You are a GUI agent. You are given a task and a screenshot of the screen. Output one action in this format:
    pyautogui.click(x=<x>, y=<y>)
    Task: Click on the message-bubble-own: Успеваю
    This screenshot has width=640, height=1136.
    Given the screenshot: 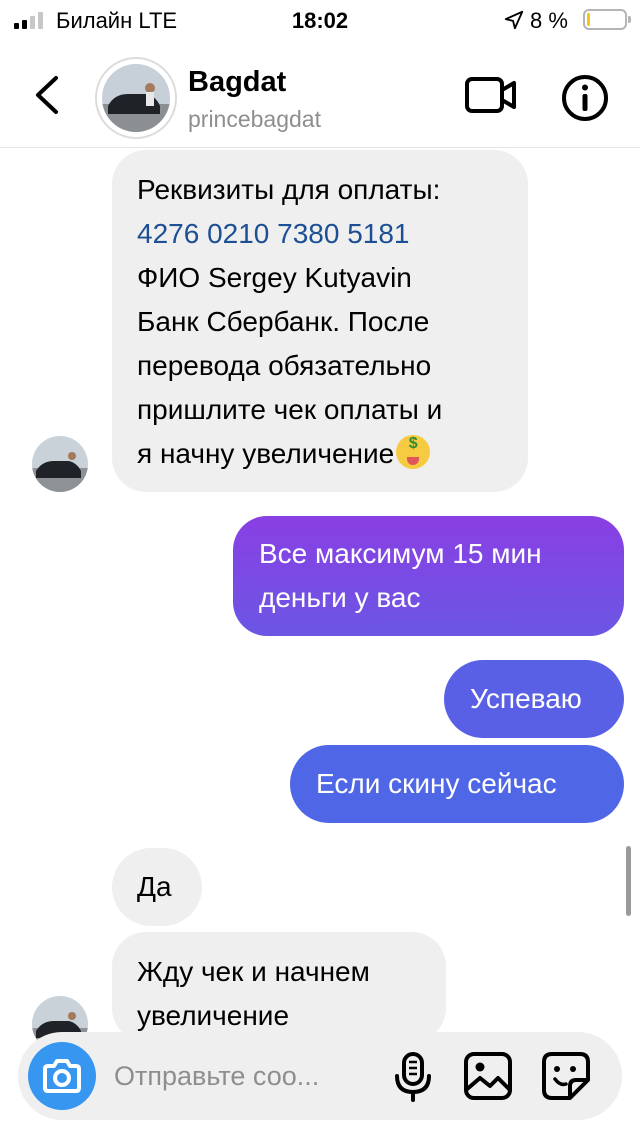 What is the action you would take?
    pyautogui.click(x=534, y=699)
    